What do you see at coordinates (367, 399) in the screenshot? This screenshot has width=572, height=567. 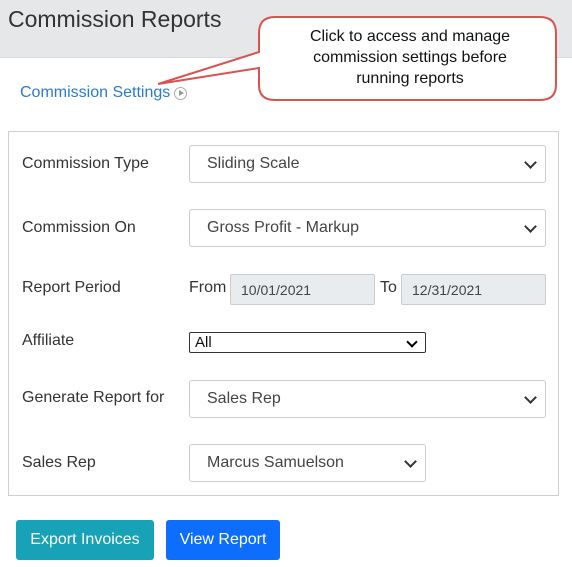 I see `generate-for-select: Sales Rep` at bounding box center [367, 399].